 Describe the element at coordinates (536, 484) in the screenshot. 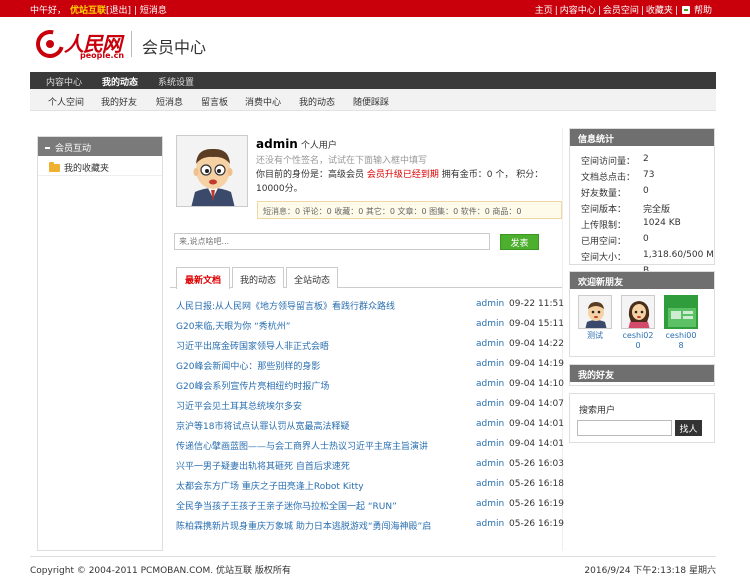

I see `article-date: 05-26 16:18` at that location.